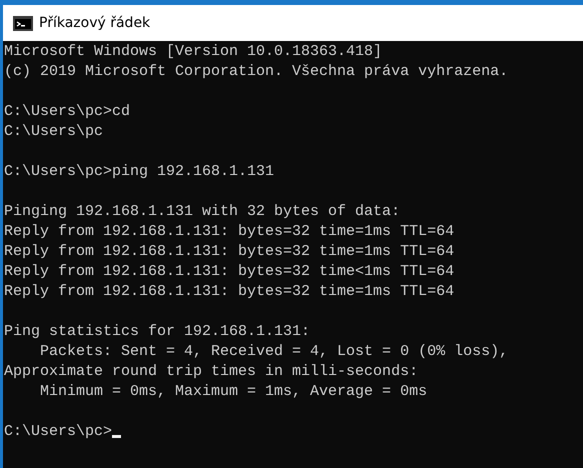 The width and height of the screenshot is (583, 468). Describe the element at coordinates (193, 52) in the screenshot. I see `console-line: Microsoft Windows [Version 10.0.18363.418]` at that location.